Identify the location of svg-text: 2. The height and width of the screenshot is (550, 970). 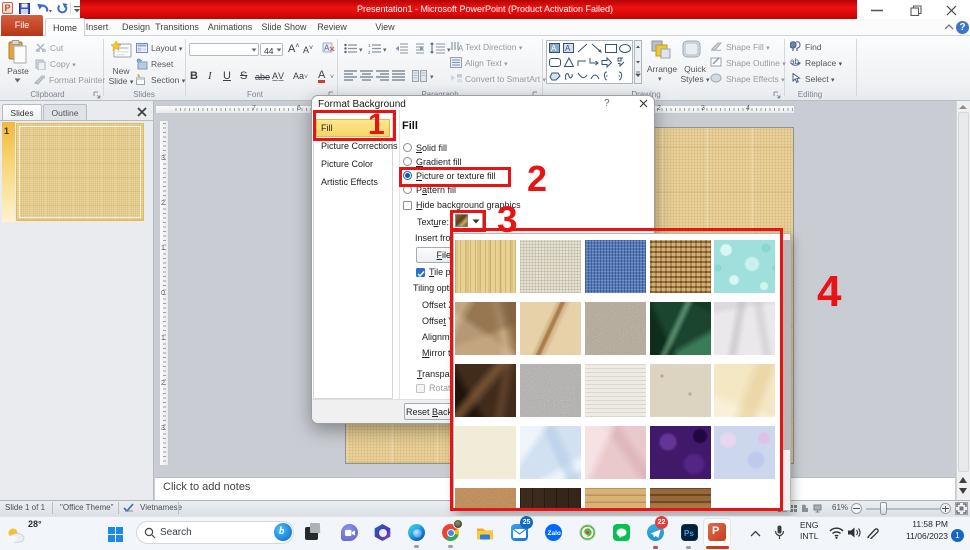
(369, 52).